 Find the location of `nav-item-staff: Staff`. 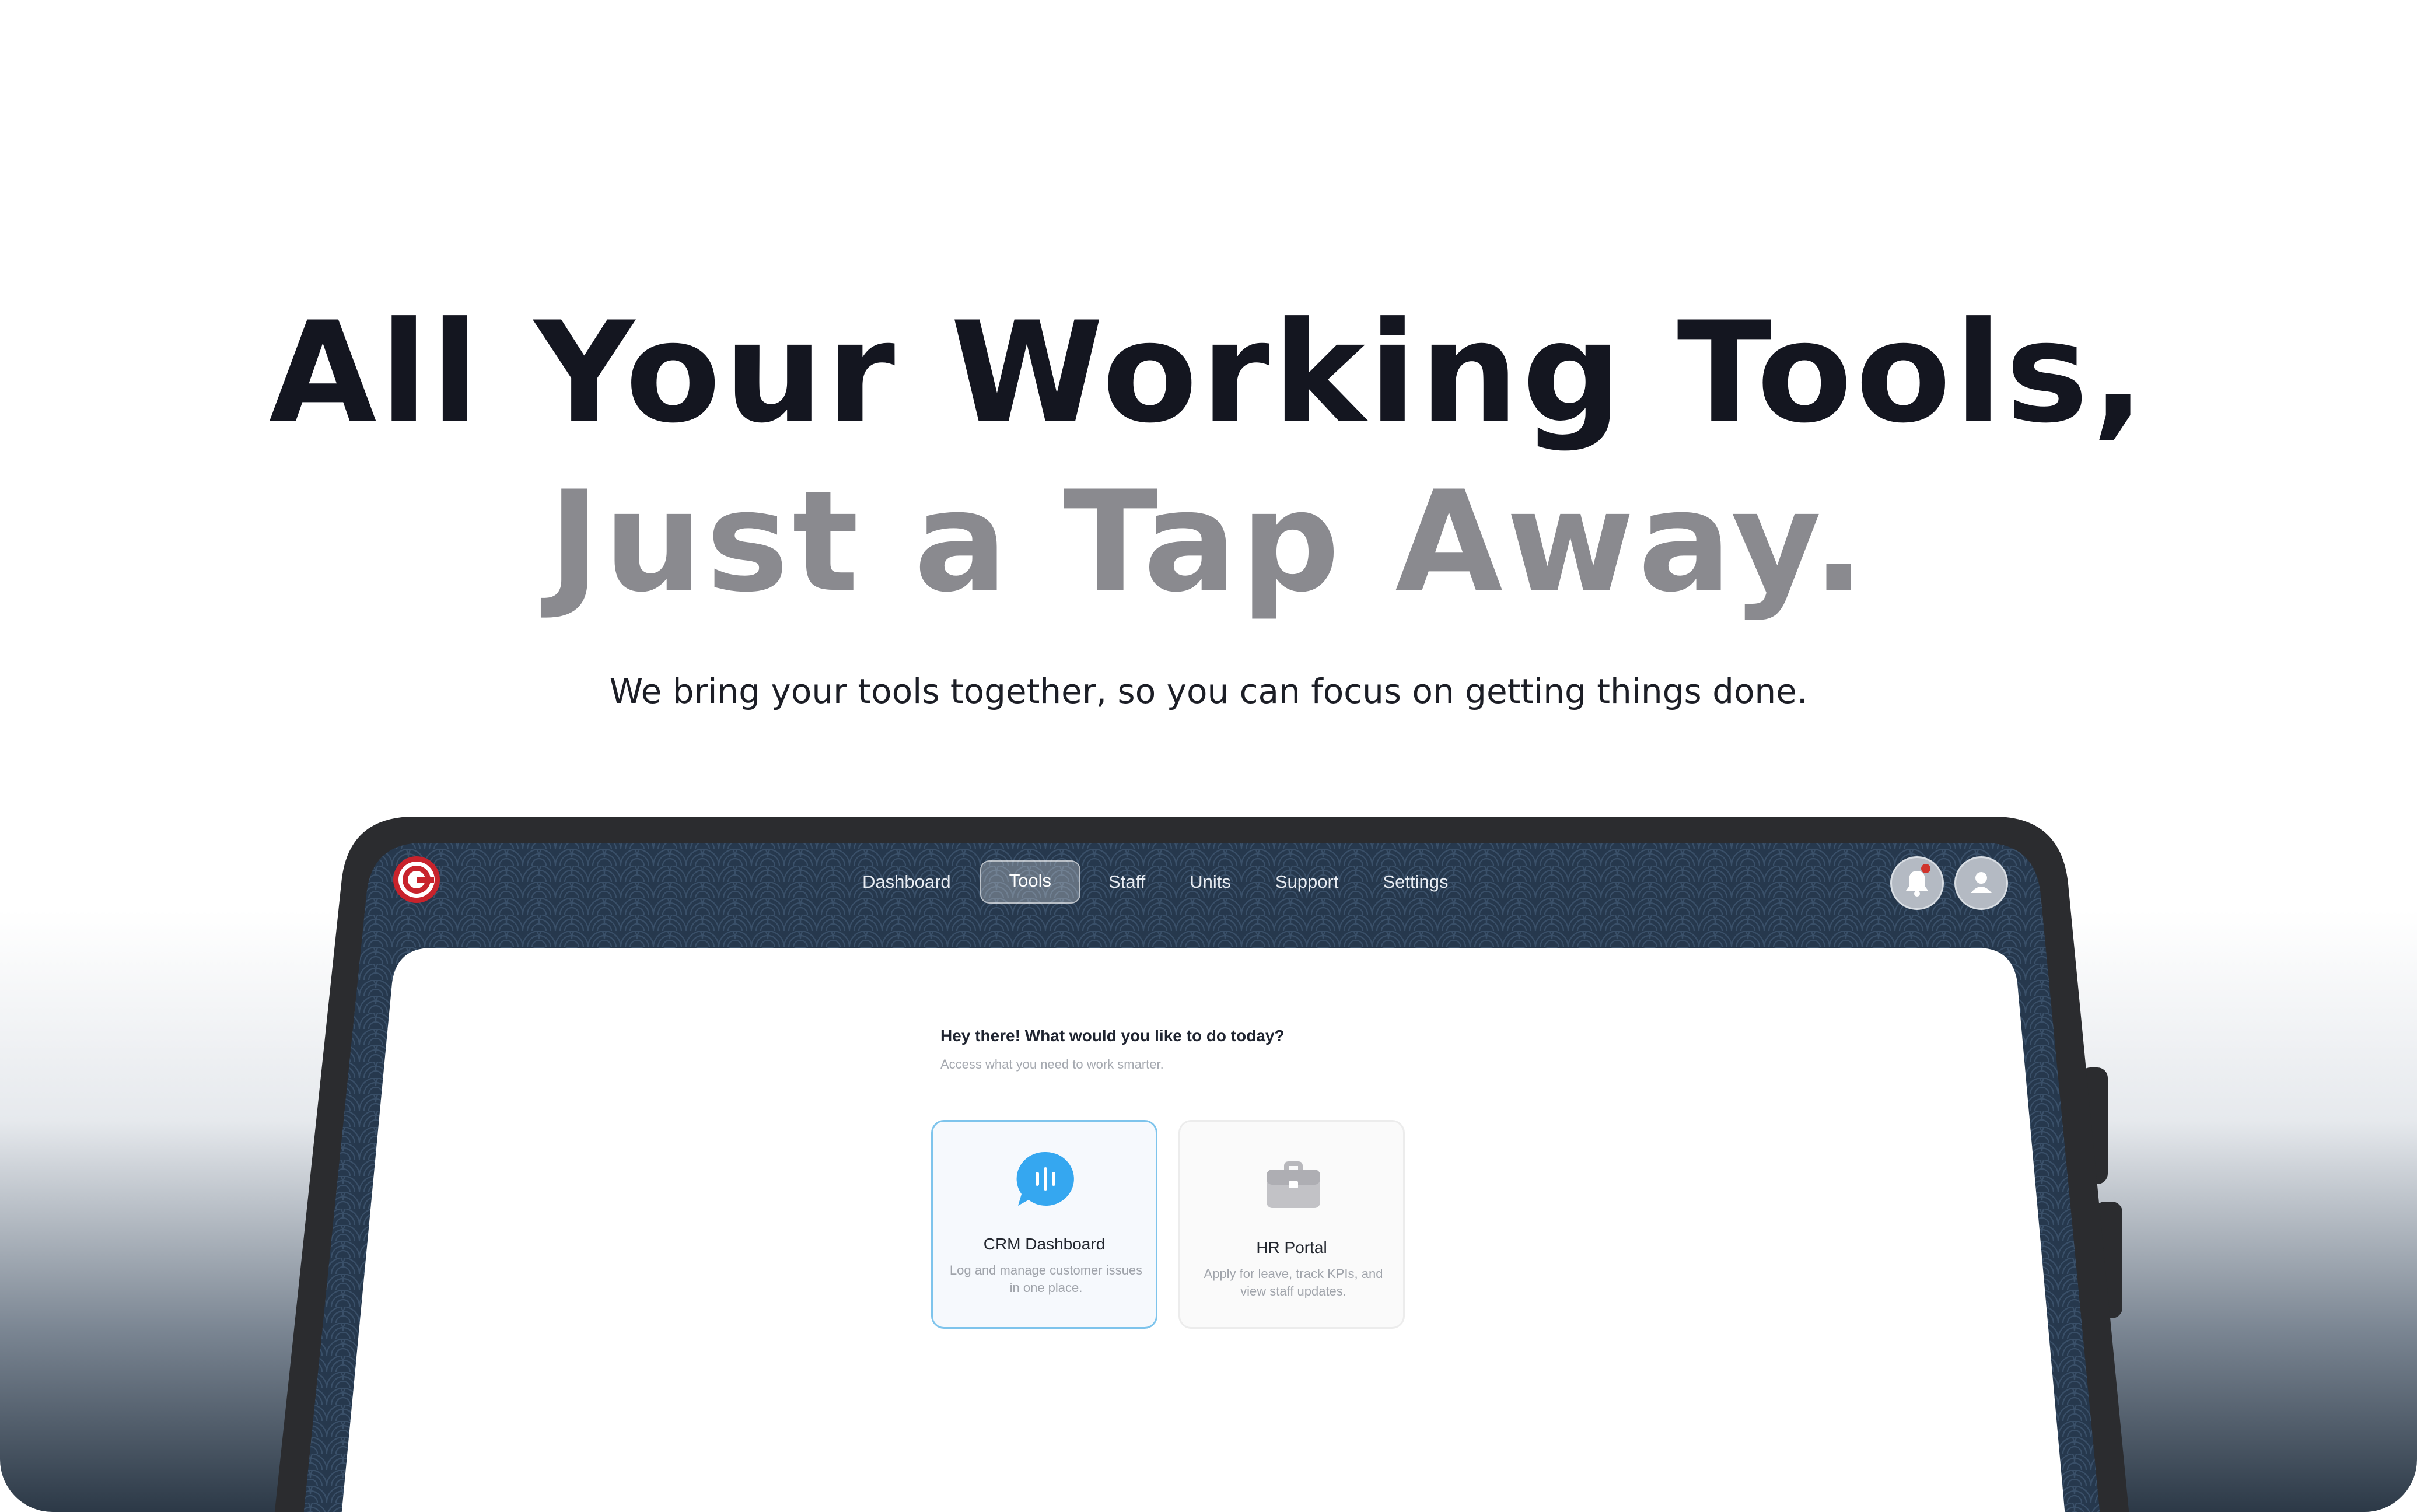

nav-item-staff: Staff is located at coordinates (1126, 882).